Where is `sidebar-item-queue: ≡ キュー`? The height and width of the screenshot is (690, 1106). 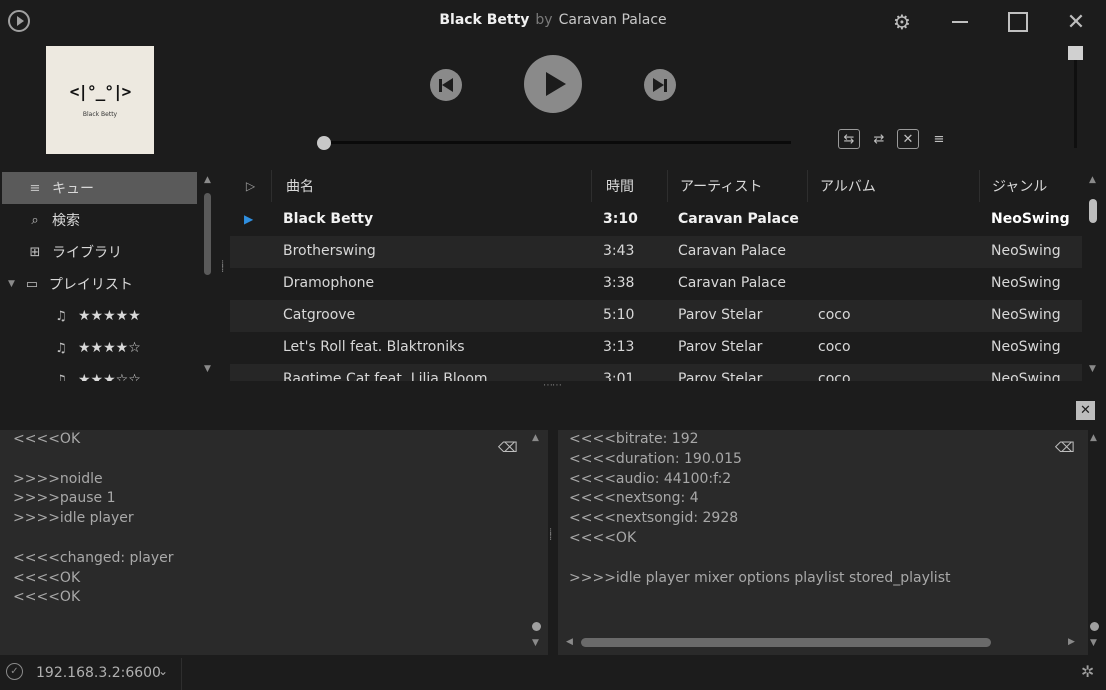 sidebar-item-queue: ≡ キュー is located at coordinates (99, 188).